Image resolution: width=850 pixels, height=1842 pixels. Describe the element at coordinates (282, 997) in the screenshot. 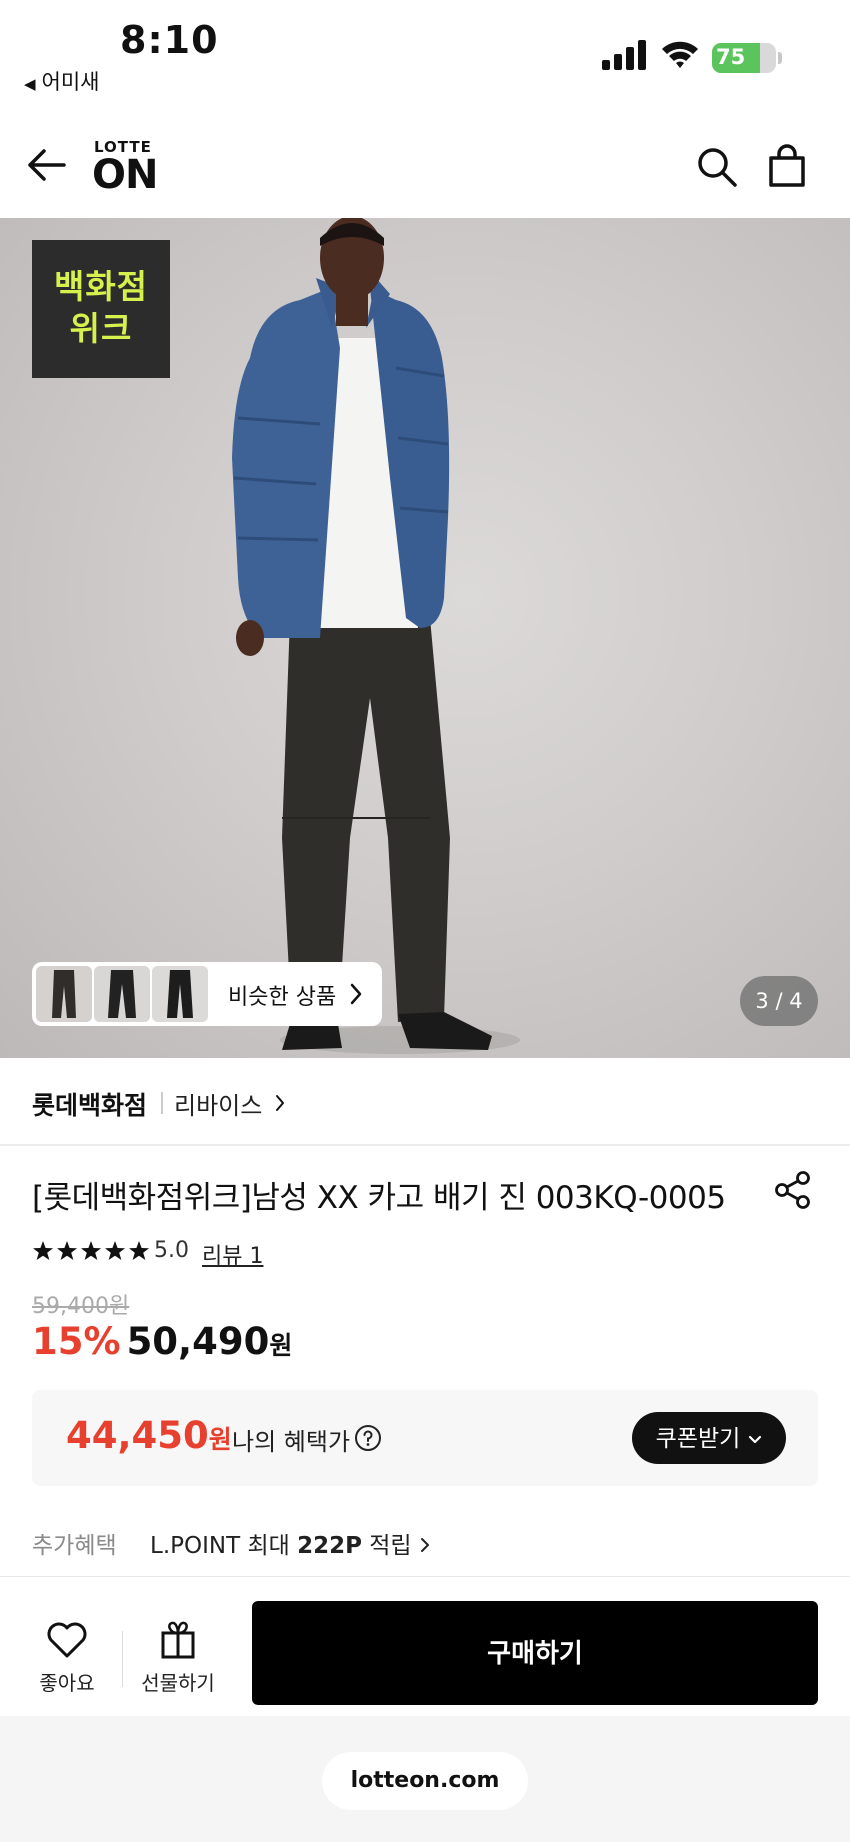

I see `similar-products-label: 비슷한 상품` at that location.